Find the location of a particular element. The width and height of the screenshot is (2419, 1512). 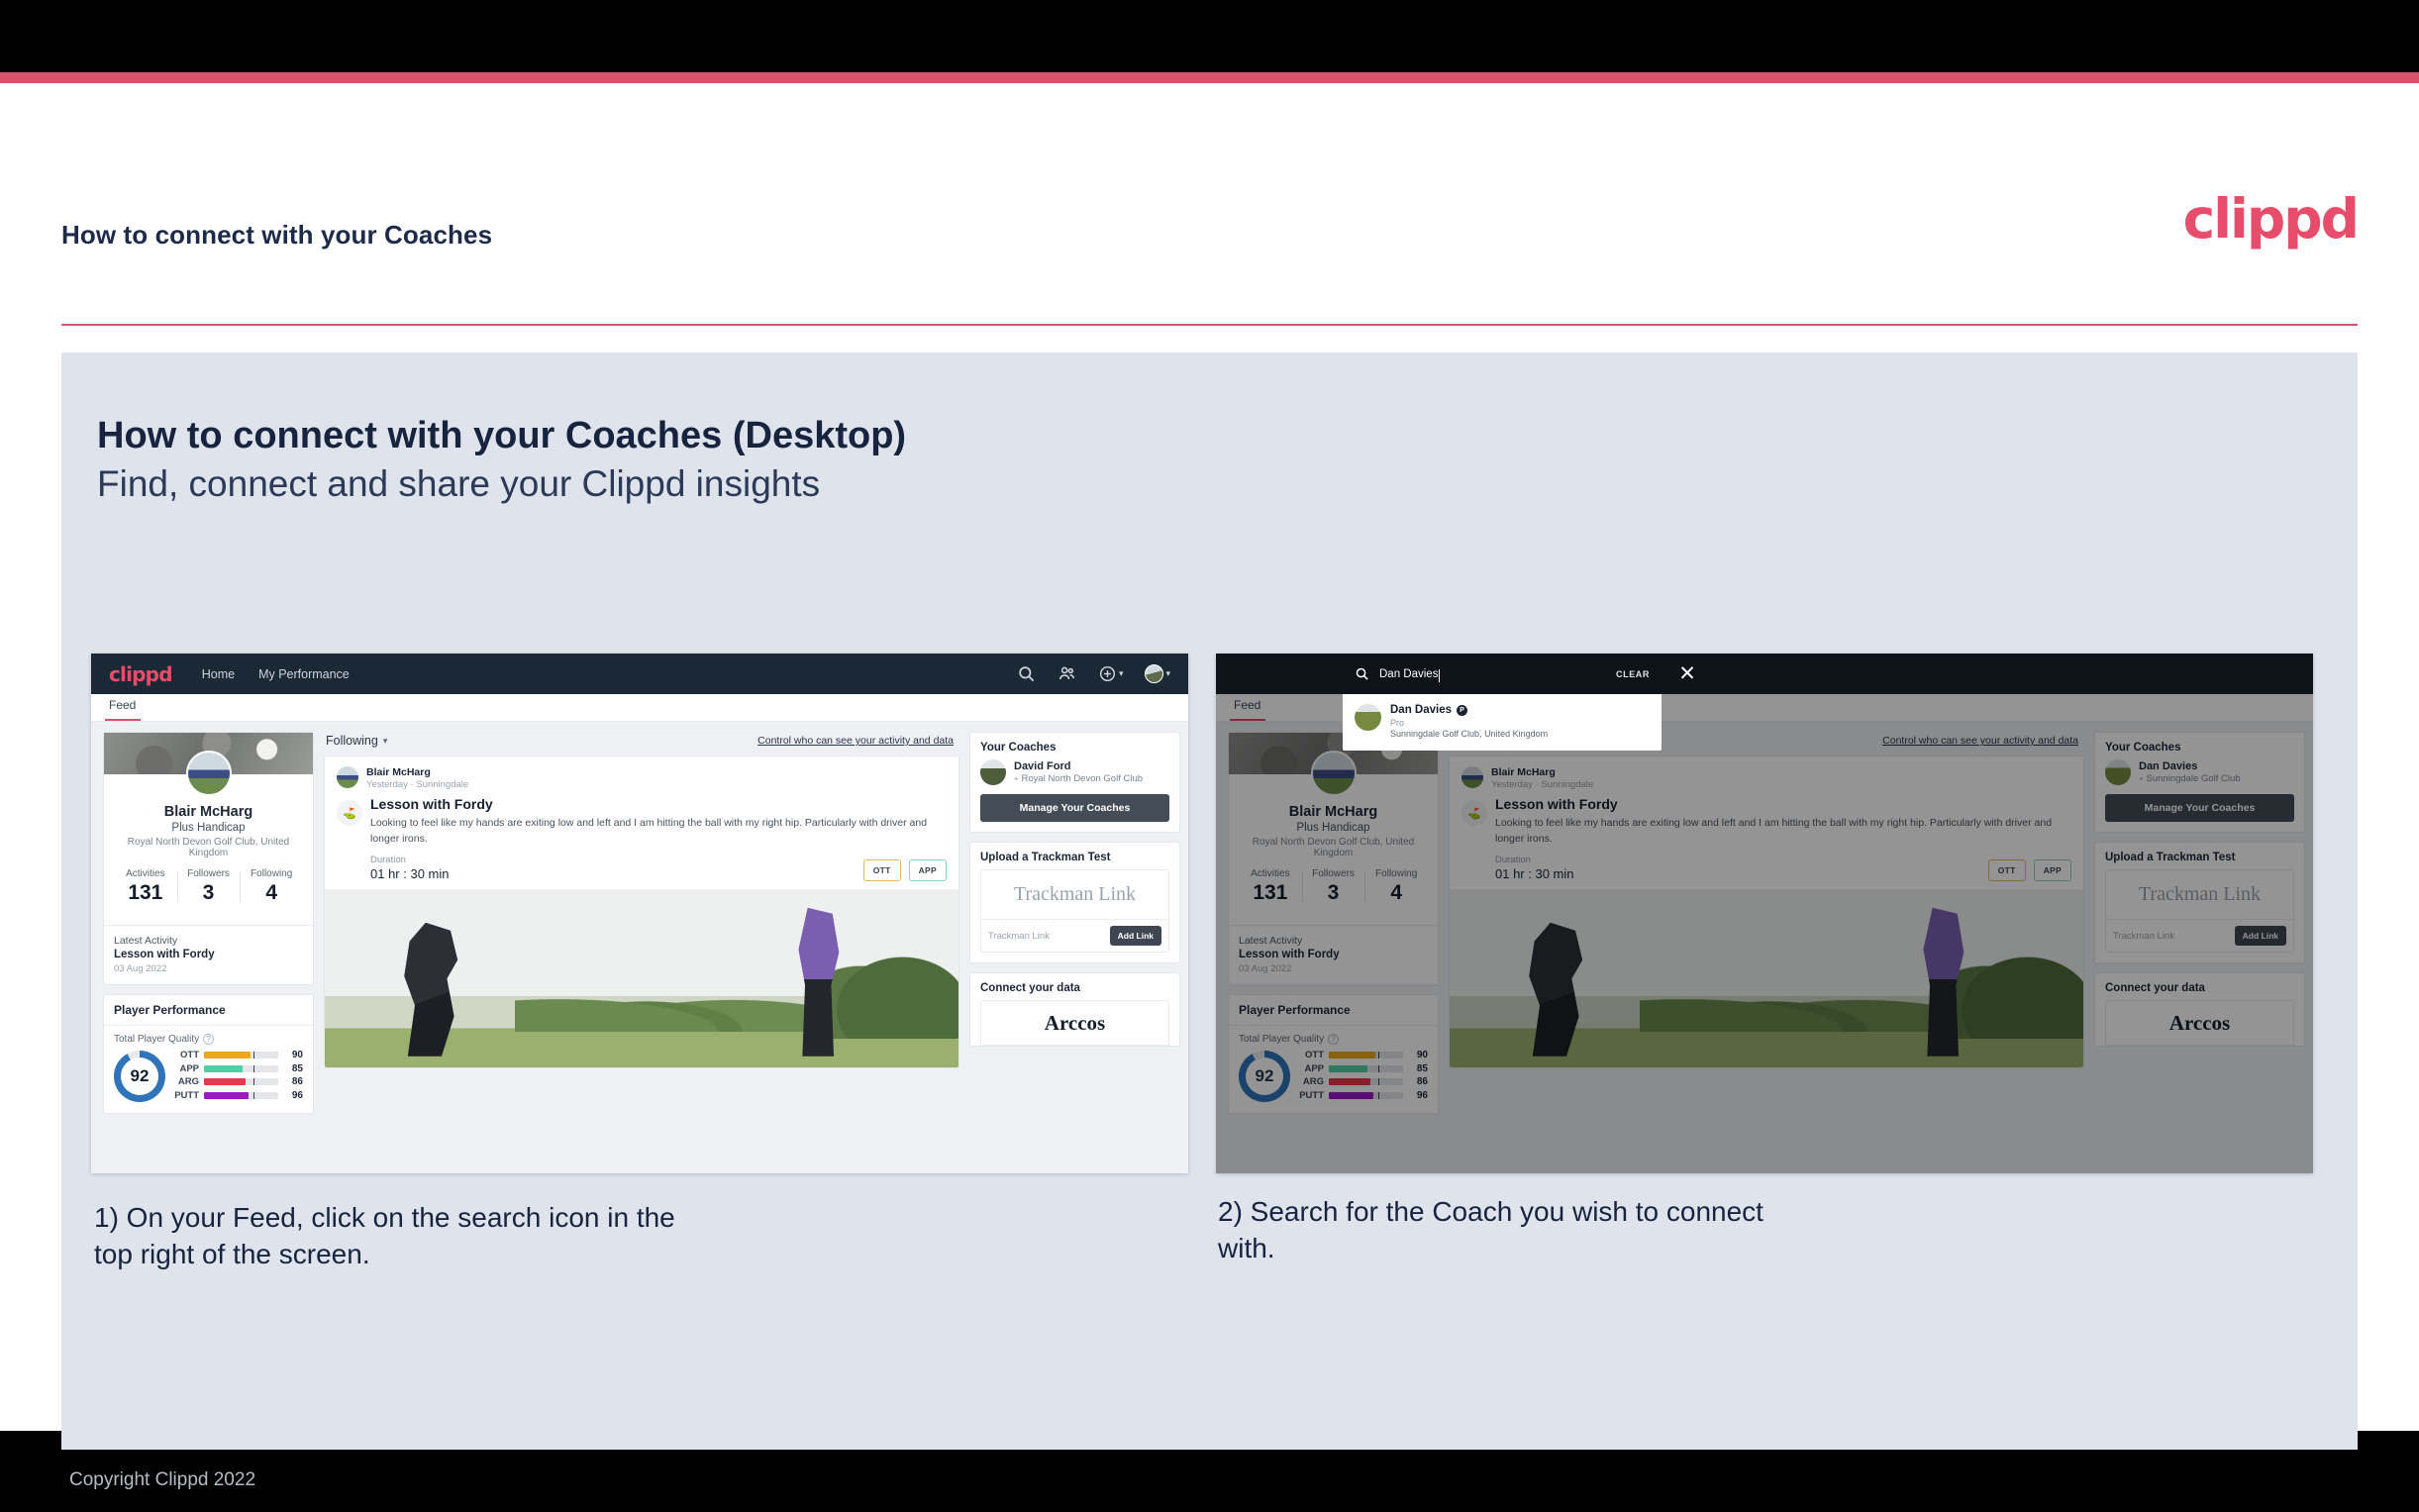

nav-link-home: Home is located at coordinates (218, 674).